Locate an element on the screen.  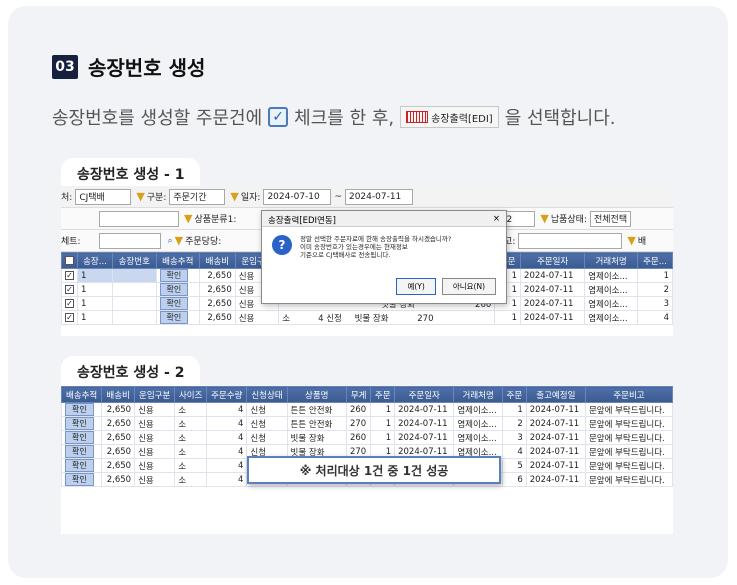
section-title: 송장번호 생성 is located at coordinates (147, 68).